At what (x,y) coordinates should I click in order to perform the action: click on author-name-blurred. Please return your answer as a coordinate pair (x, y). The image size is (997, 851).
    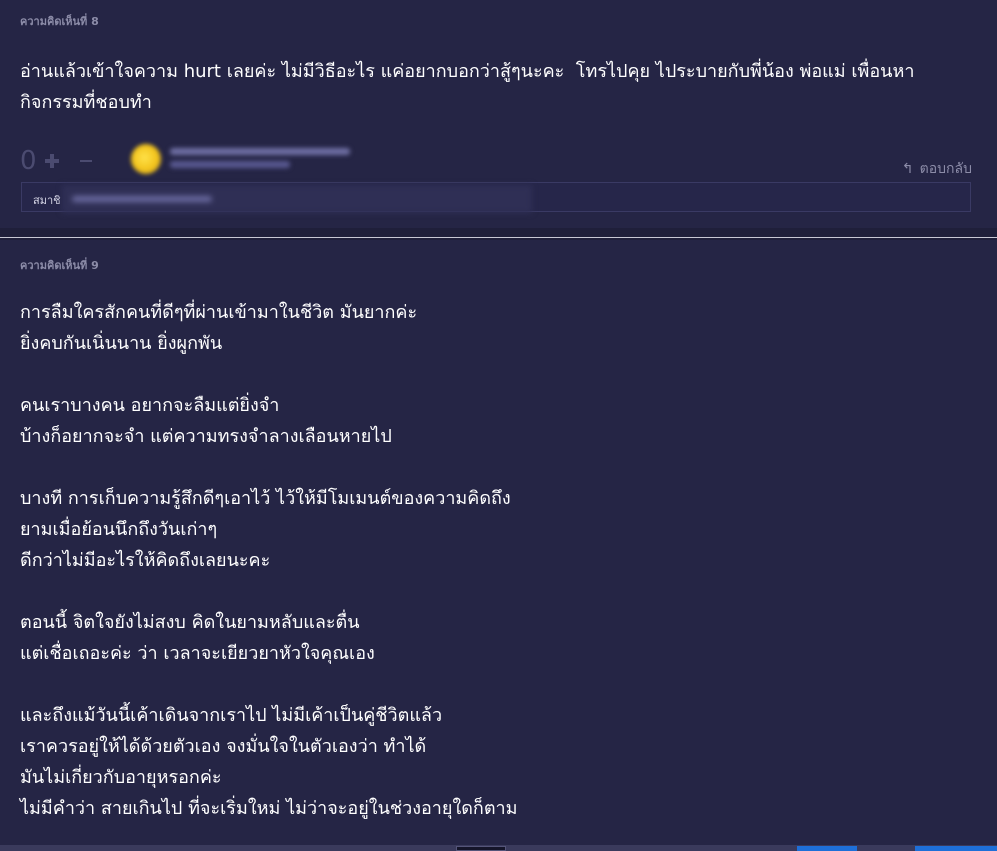
    Looking at the image, I should click on (270, 161).